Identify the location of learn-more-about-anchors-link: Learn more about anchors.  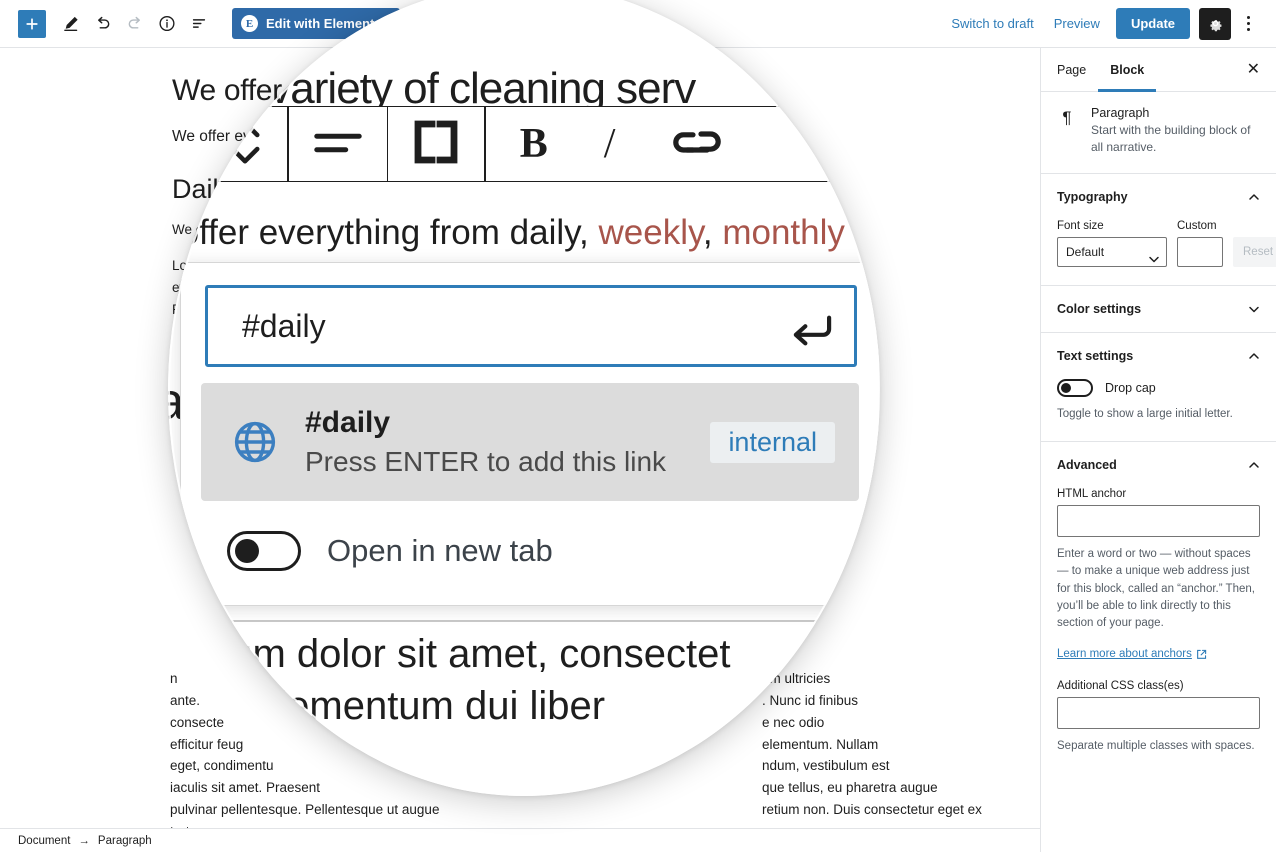
(1132, 654).